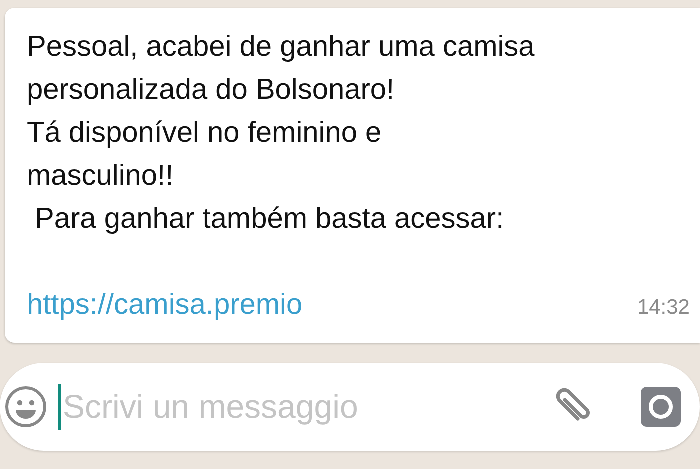  I want to click on message-text: Tá disponível no feminino e, so click(205, 133).